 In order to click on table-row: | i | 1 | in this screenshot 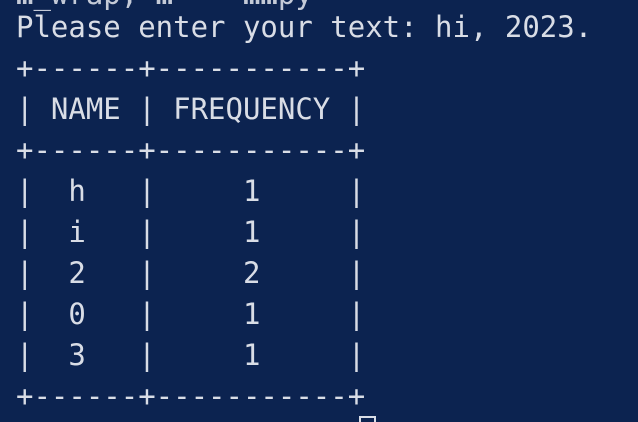, I will do `click(191, 232)`.